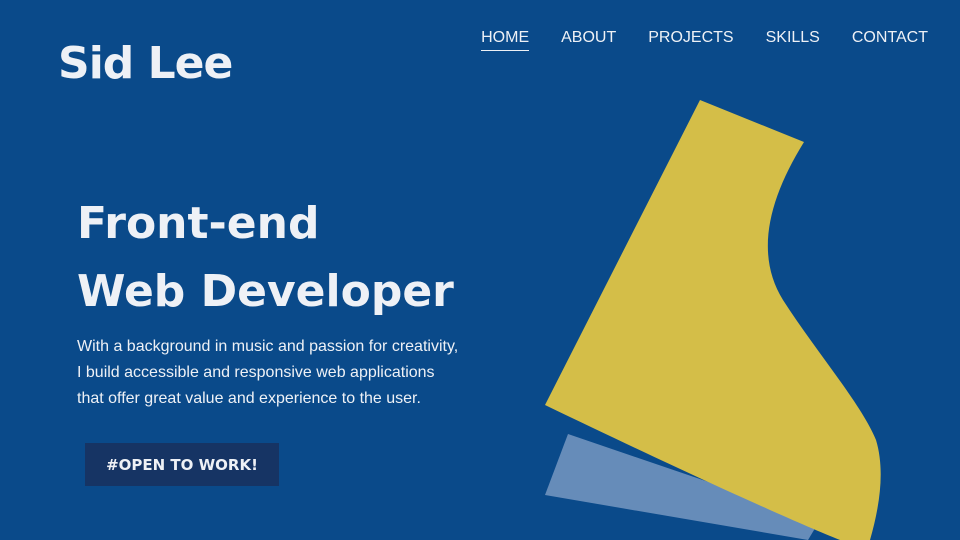 The height and width of the screenshot is (540, 960). Describe the element at coordinates (265, 258) in the screenshot. I see `hero-title: Front-end Web Developer` at that location.